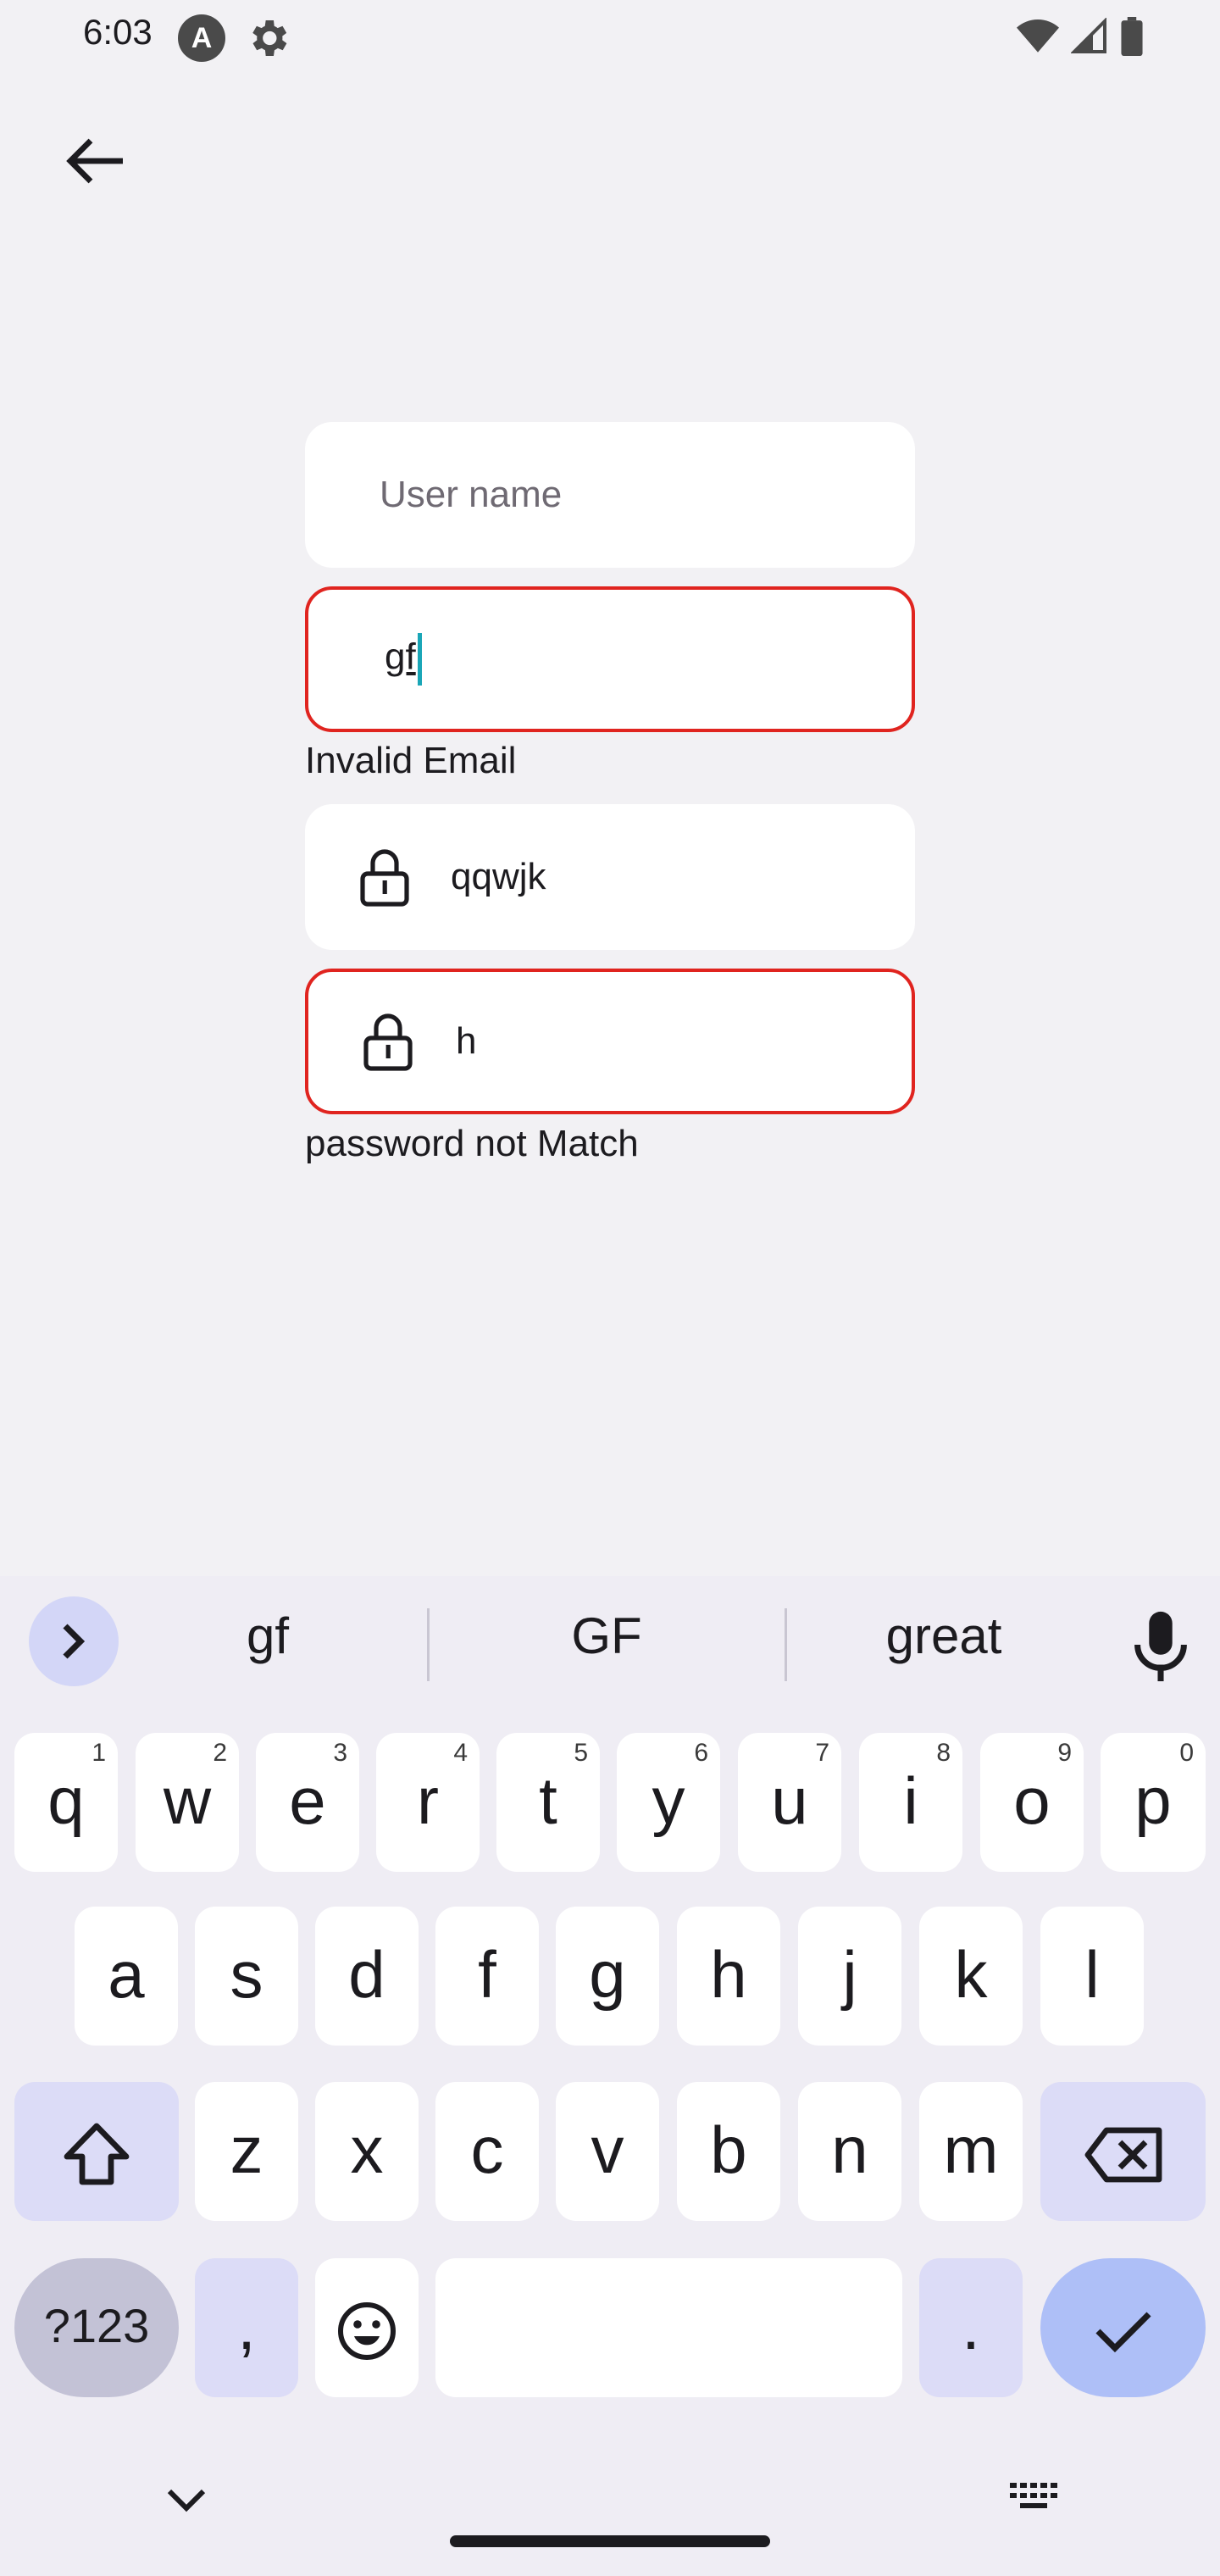 The height and width of the screenshot is (2576, 1220). What do you see at coordinates (487, 2151) in the screenshot?
I see `key-c: c` at bounding box center [487, 2151].